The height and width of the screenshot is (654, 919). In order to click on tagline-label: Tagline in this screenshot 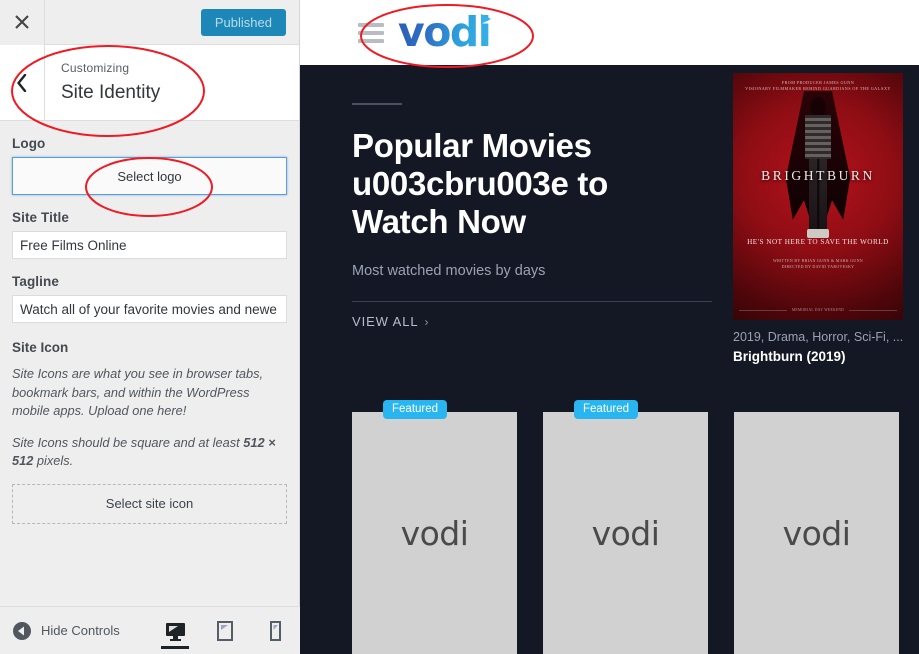, I will do `click(35, 281)`.